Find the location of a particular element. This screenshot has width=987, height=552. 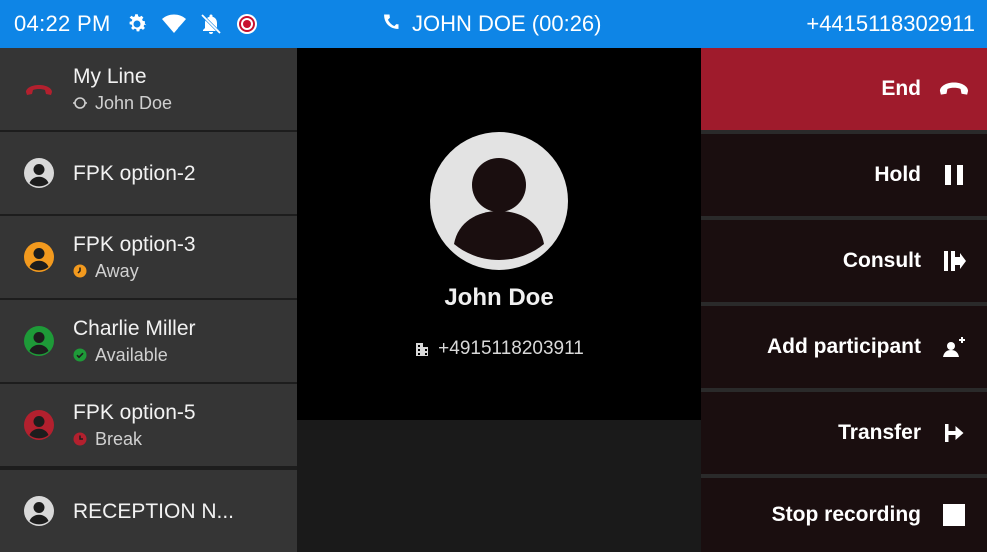

add-participant-button: Add participant is located at coordinates (844, 347).